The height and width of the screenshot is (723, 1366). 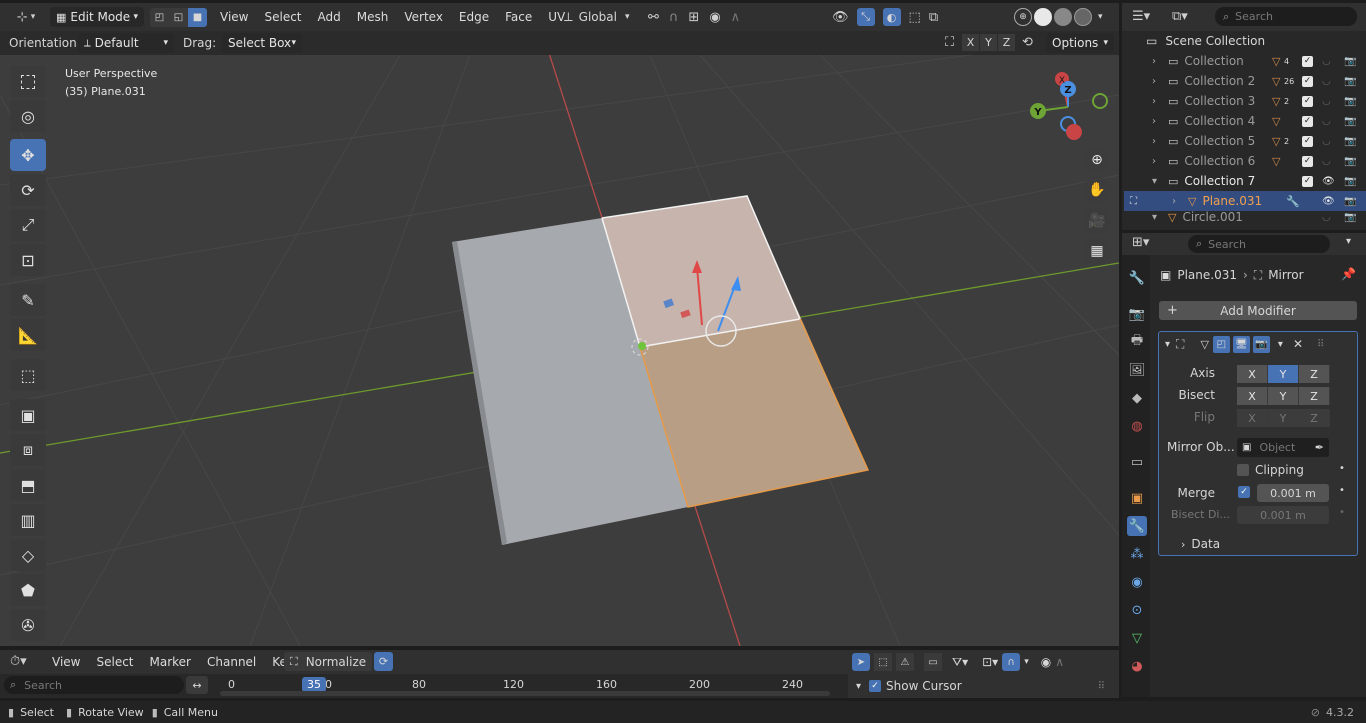 I want to click on bevel-tool: ⬒, so click(x=28, y=485).